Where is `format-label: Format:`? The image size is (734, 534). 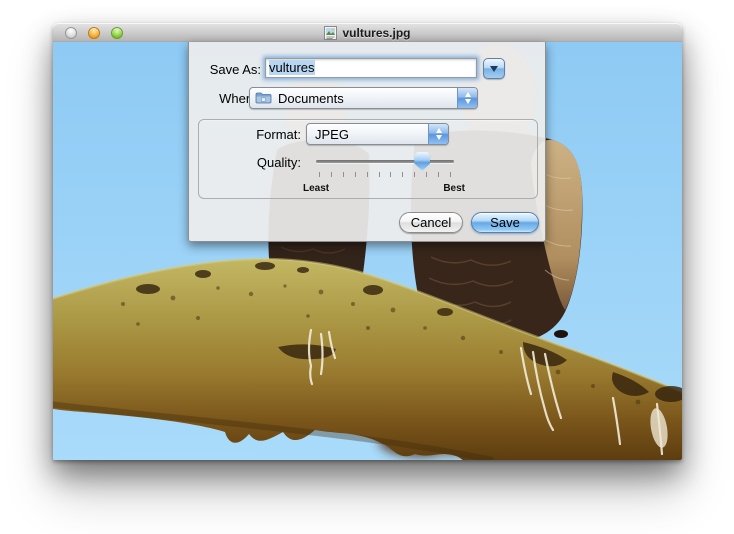
format-label: Format: is located at coordinates (278, 134).